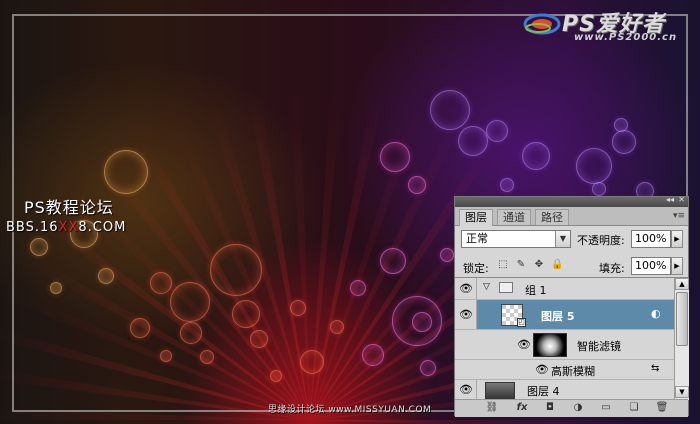  I want to click on scroll-up-icon: ▲, so click(682, 284).